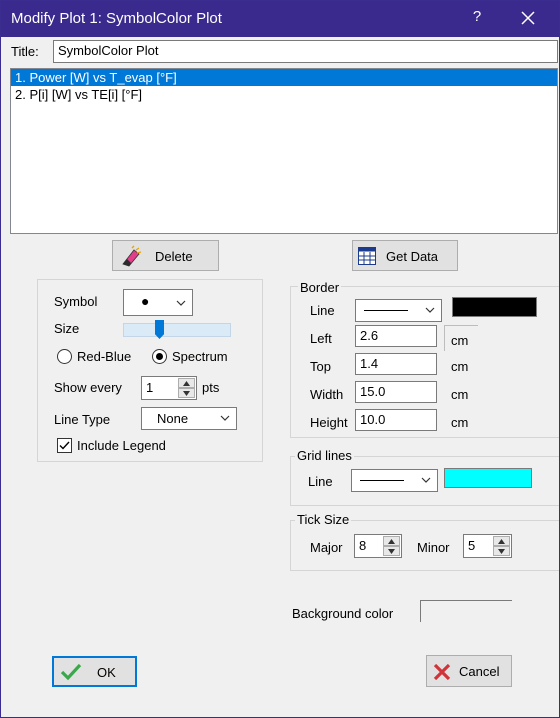  Describe the element at coordinates (396, 420) in the screenshot. I see `height-input: 10.0` at that location.